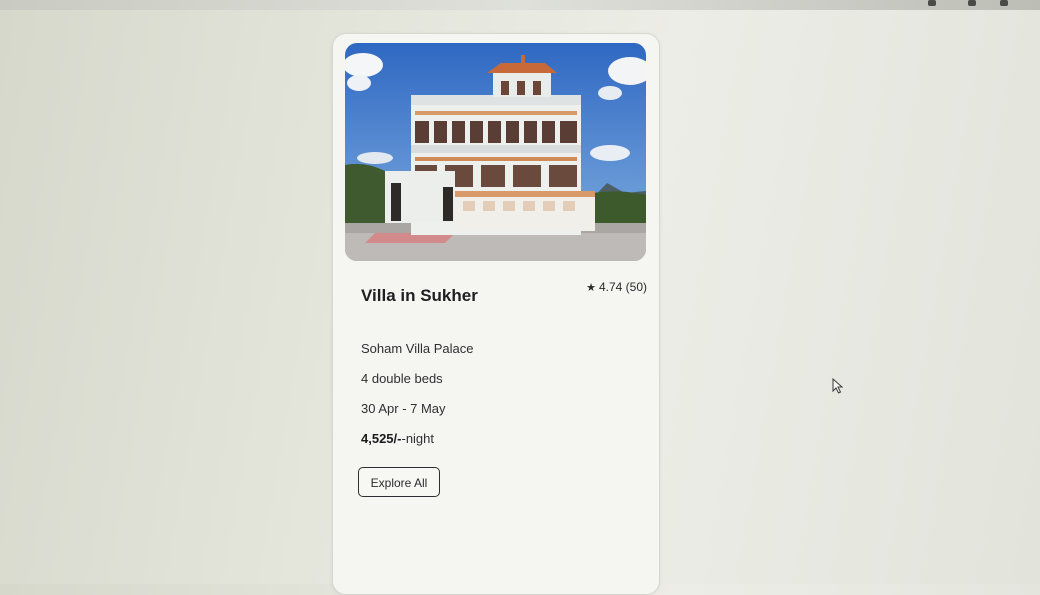 Image resolution: width=1040 pixels, height=595 pixels. I want to click on review-count: (50), so click(636, 287).